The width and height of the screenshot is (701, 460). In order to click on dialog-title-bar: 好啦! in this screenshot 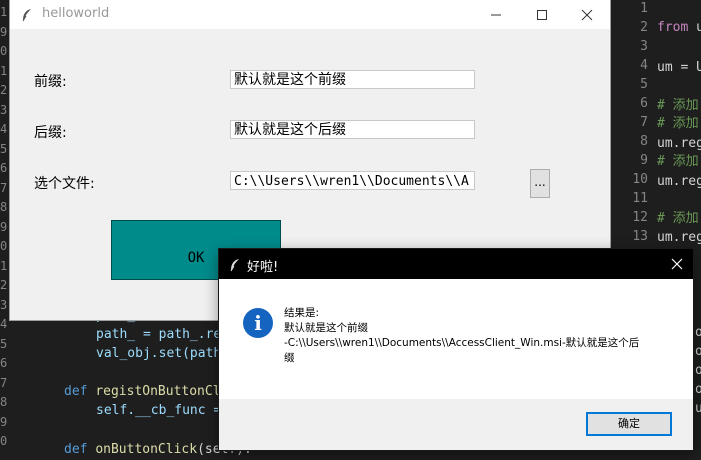, I will do `click(456, 264)`.